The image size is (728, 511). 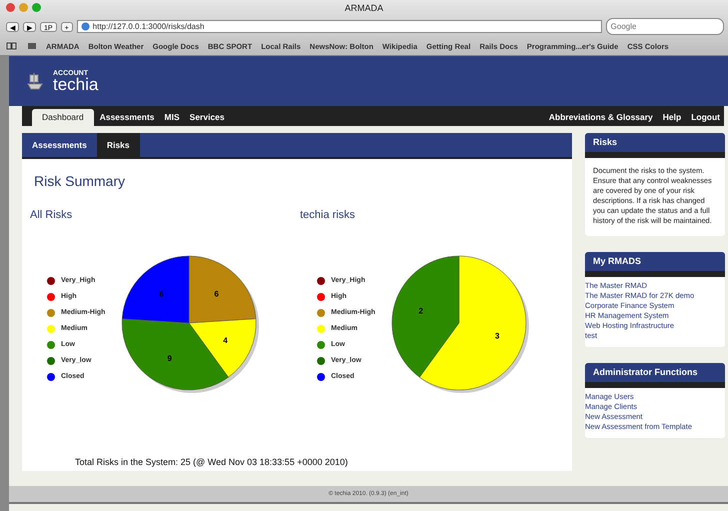 What do you see at coordinates (339, 26) in the screenshot?
I see `address-field: http://127.0.0.1:3000/risks/dash` at bounding box center [339, 26].